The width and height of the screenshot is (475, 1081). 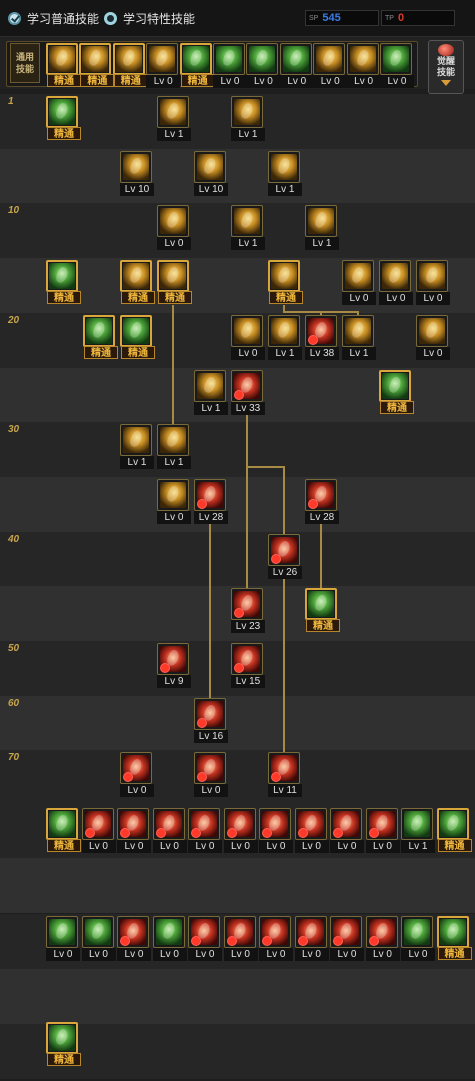 What do you see at coordinates (285, 775) in the screenshot?
I see `skill-slot: Lv 11` at bounding box center [285, 775].